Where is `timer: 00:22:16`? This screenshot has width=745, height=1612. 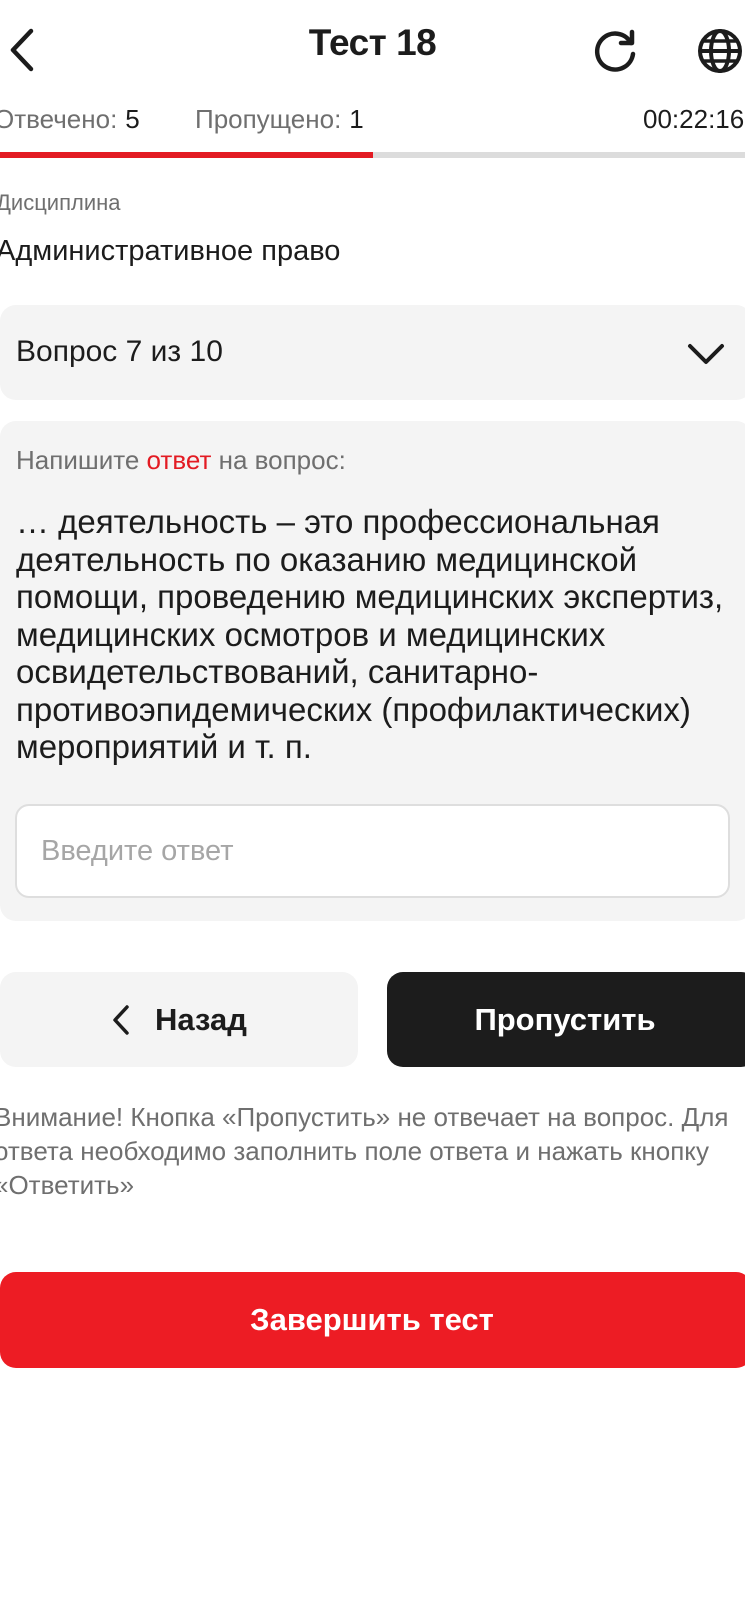
timer: 00:22:16 is located at coordinates (694, 119).